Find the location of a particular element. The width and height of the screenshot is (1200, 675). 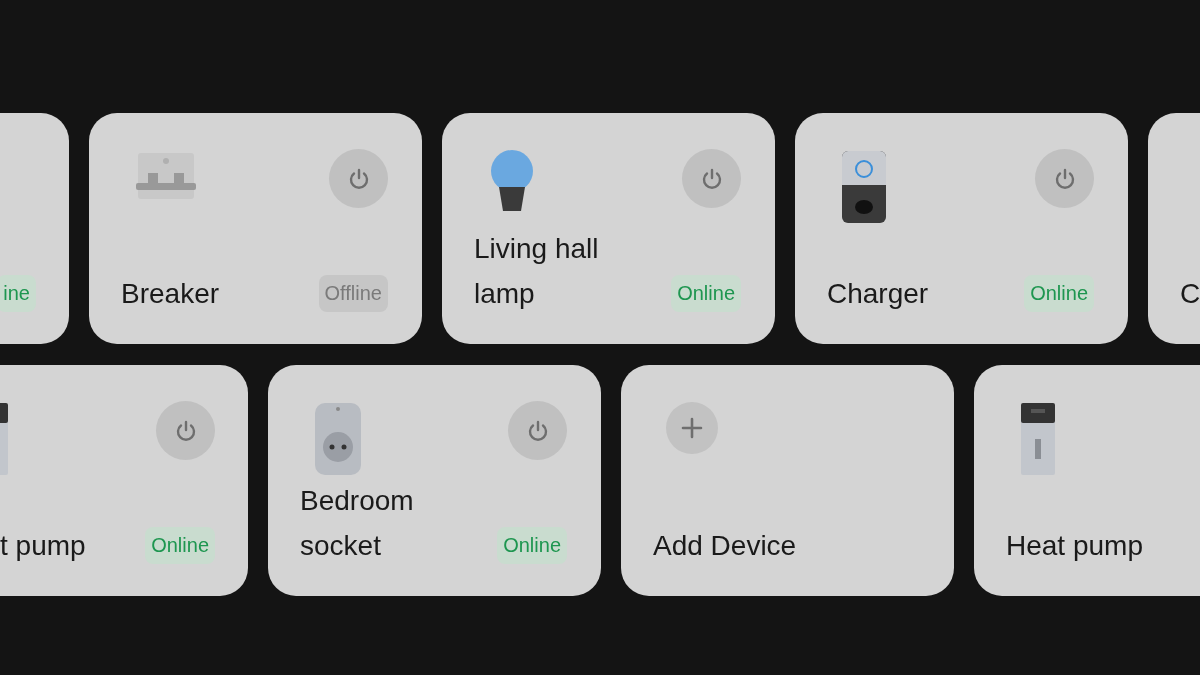

device-card: Bedroom socket Online is located at coordinates (434, 480).